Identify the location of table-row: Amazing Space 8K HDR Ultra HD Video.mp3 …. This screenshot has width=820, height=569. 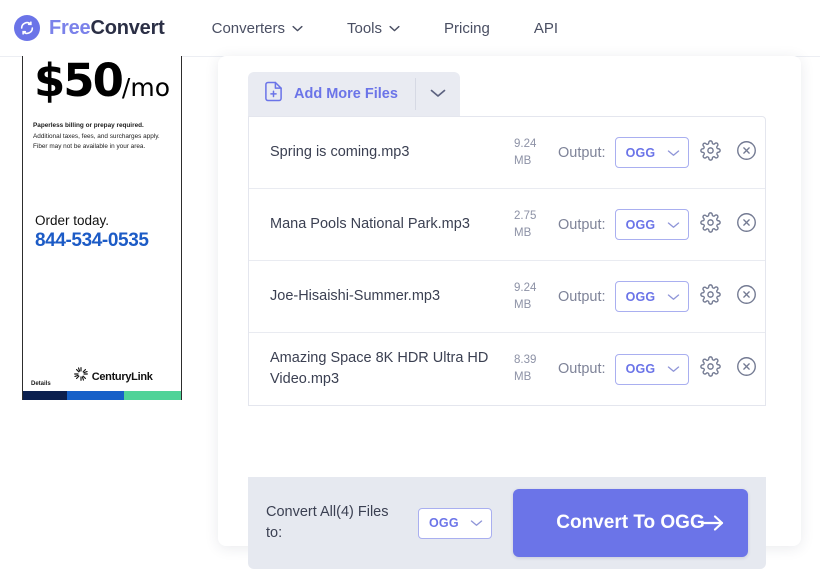
(507, 369).